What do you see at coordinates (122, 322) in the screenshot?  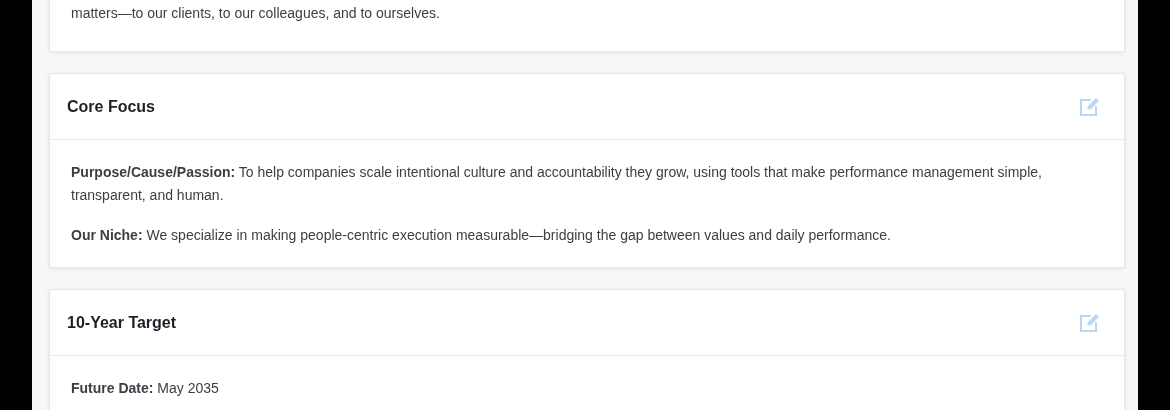 I see `section-title: 10-Year Target` at bounding box center [122, 322].